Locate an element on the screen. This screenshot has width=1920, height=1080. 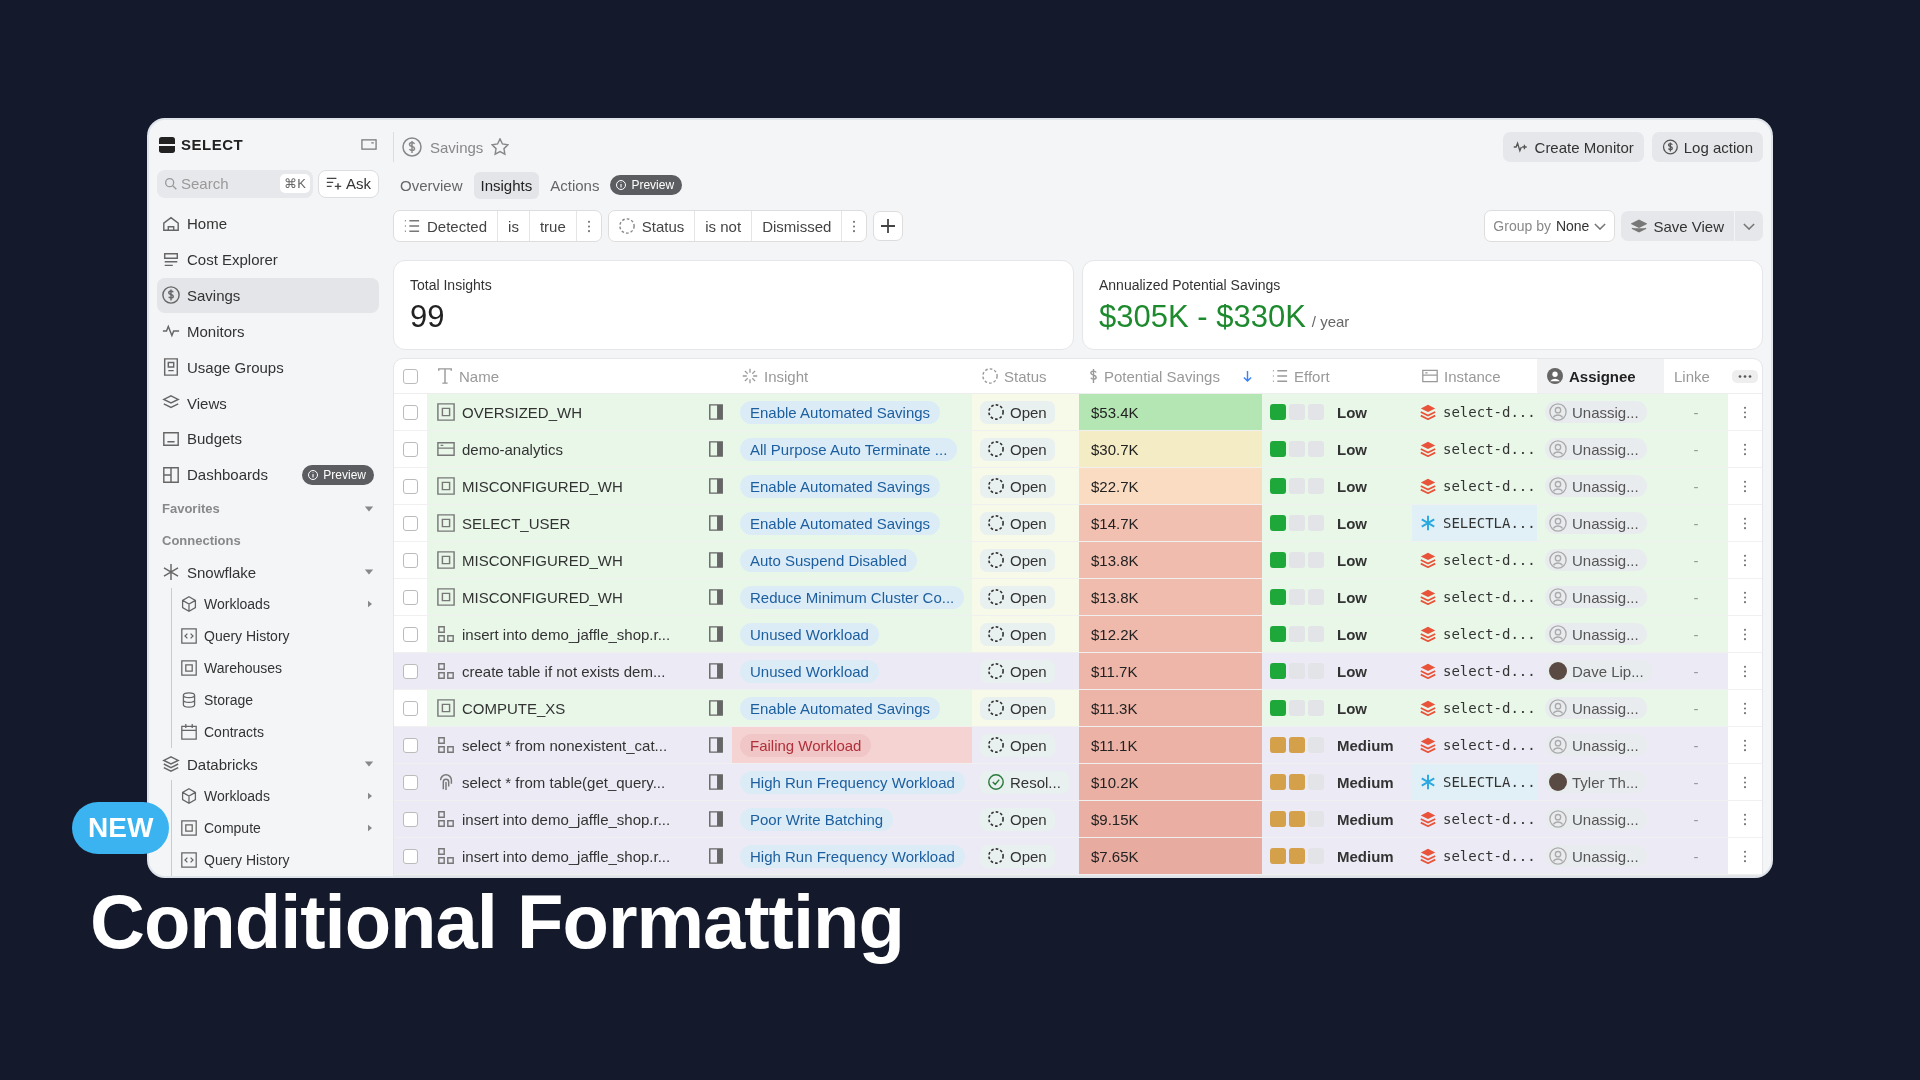
sidebar-toggle-icon is located at coordinates (369, 145).